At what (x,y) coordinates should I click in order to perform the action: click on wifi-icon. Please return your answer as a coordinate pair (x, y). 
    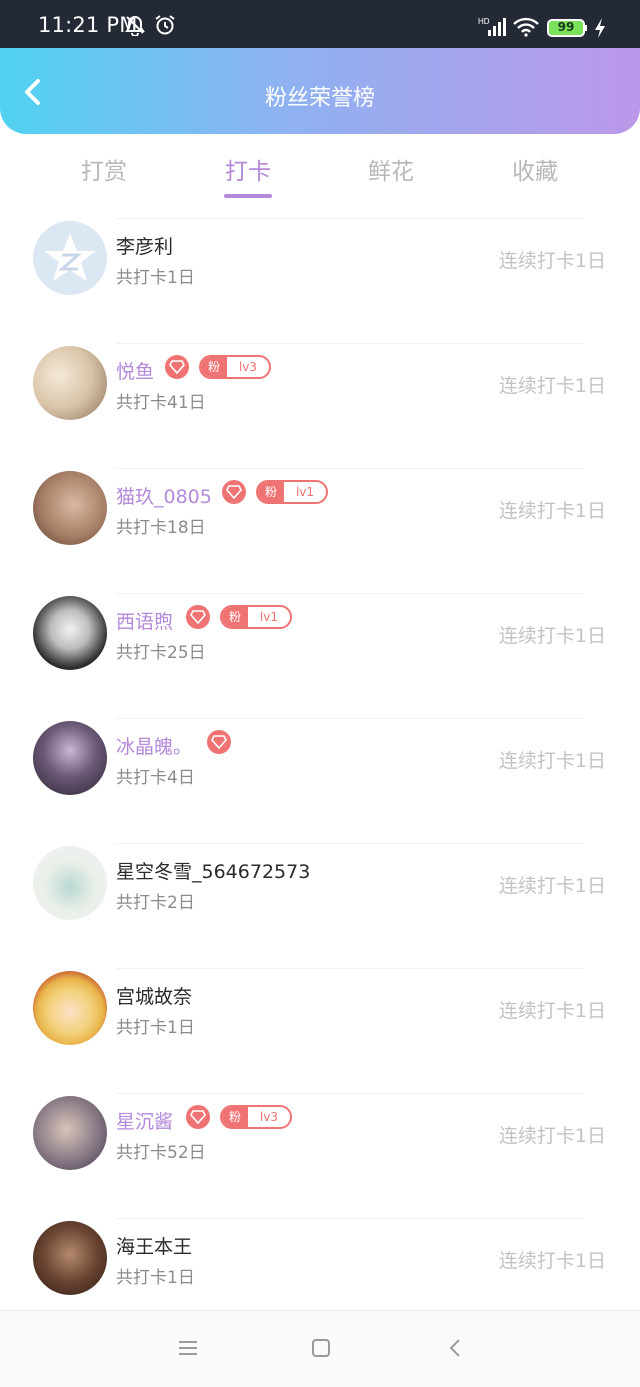
    Looking at the image, I should click on (526, 29).